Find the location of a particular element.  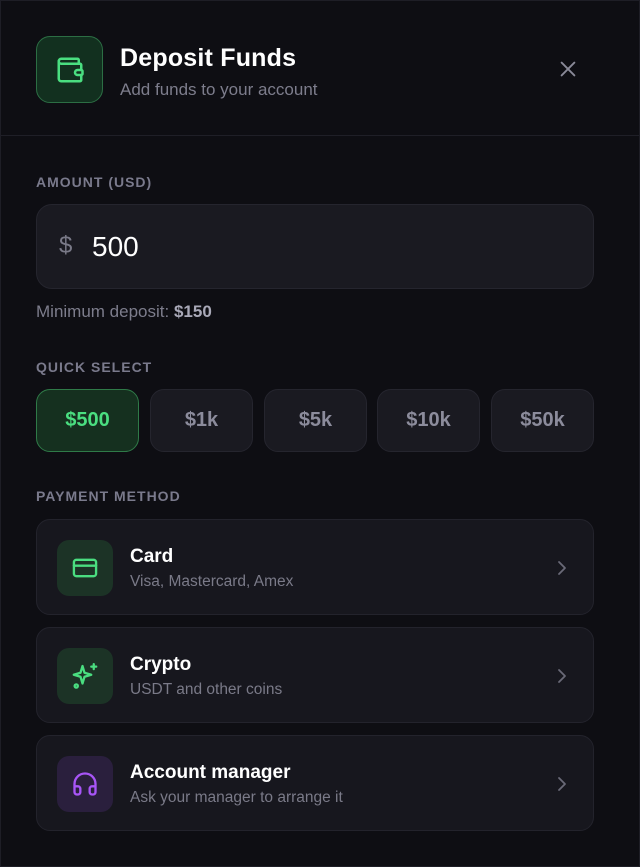

quick-select-label: QUICK SELECT is located at coordinates (94, 367).